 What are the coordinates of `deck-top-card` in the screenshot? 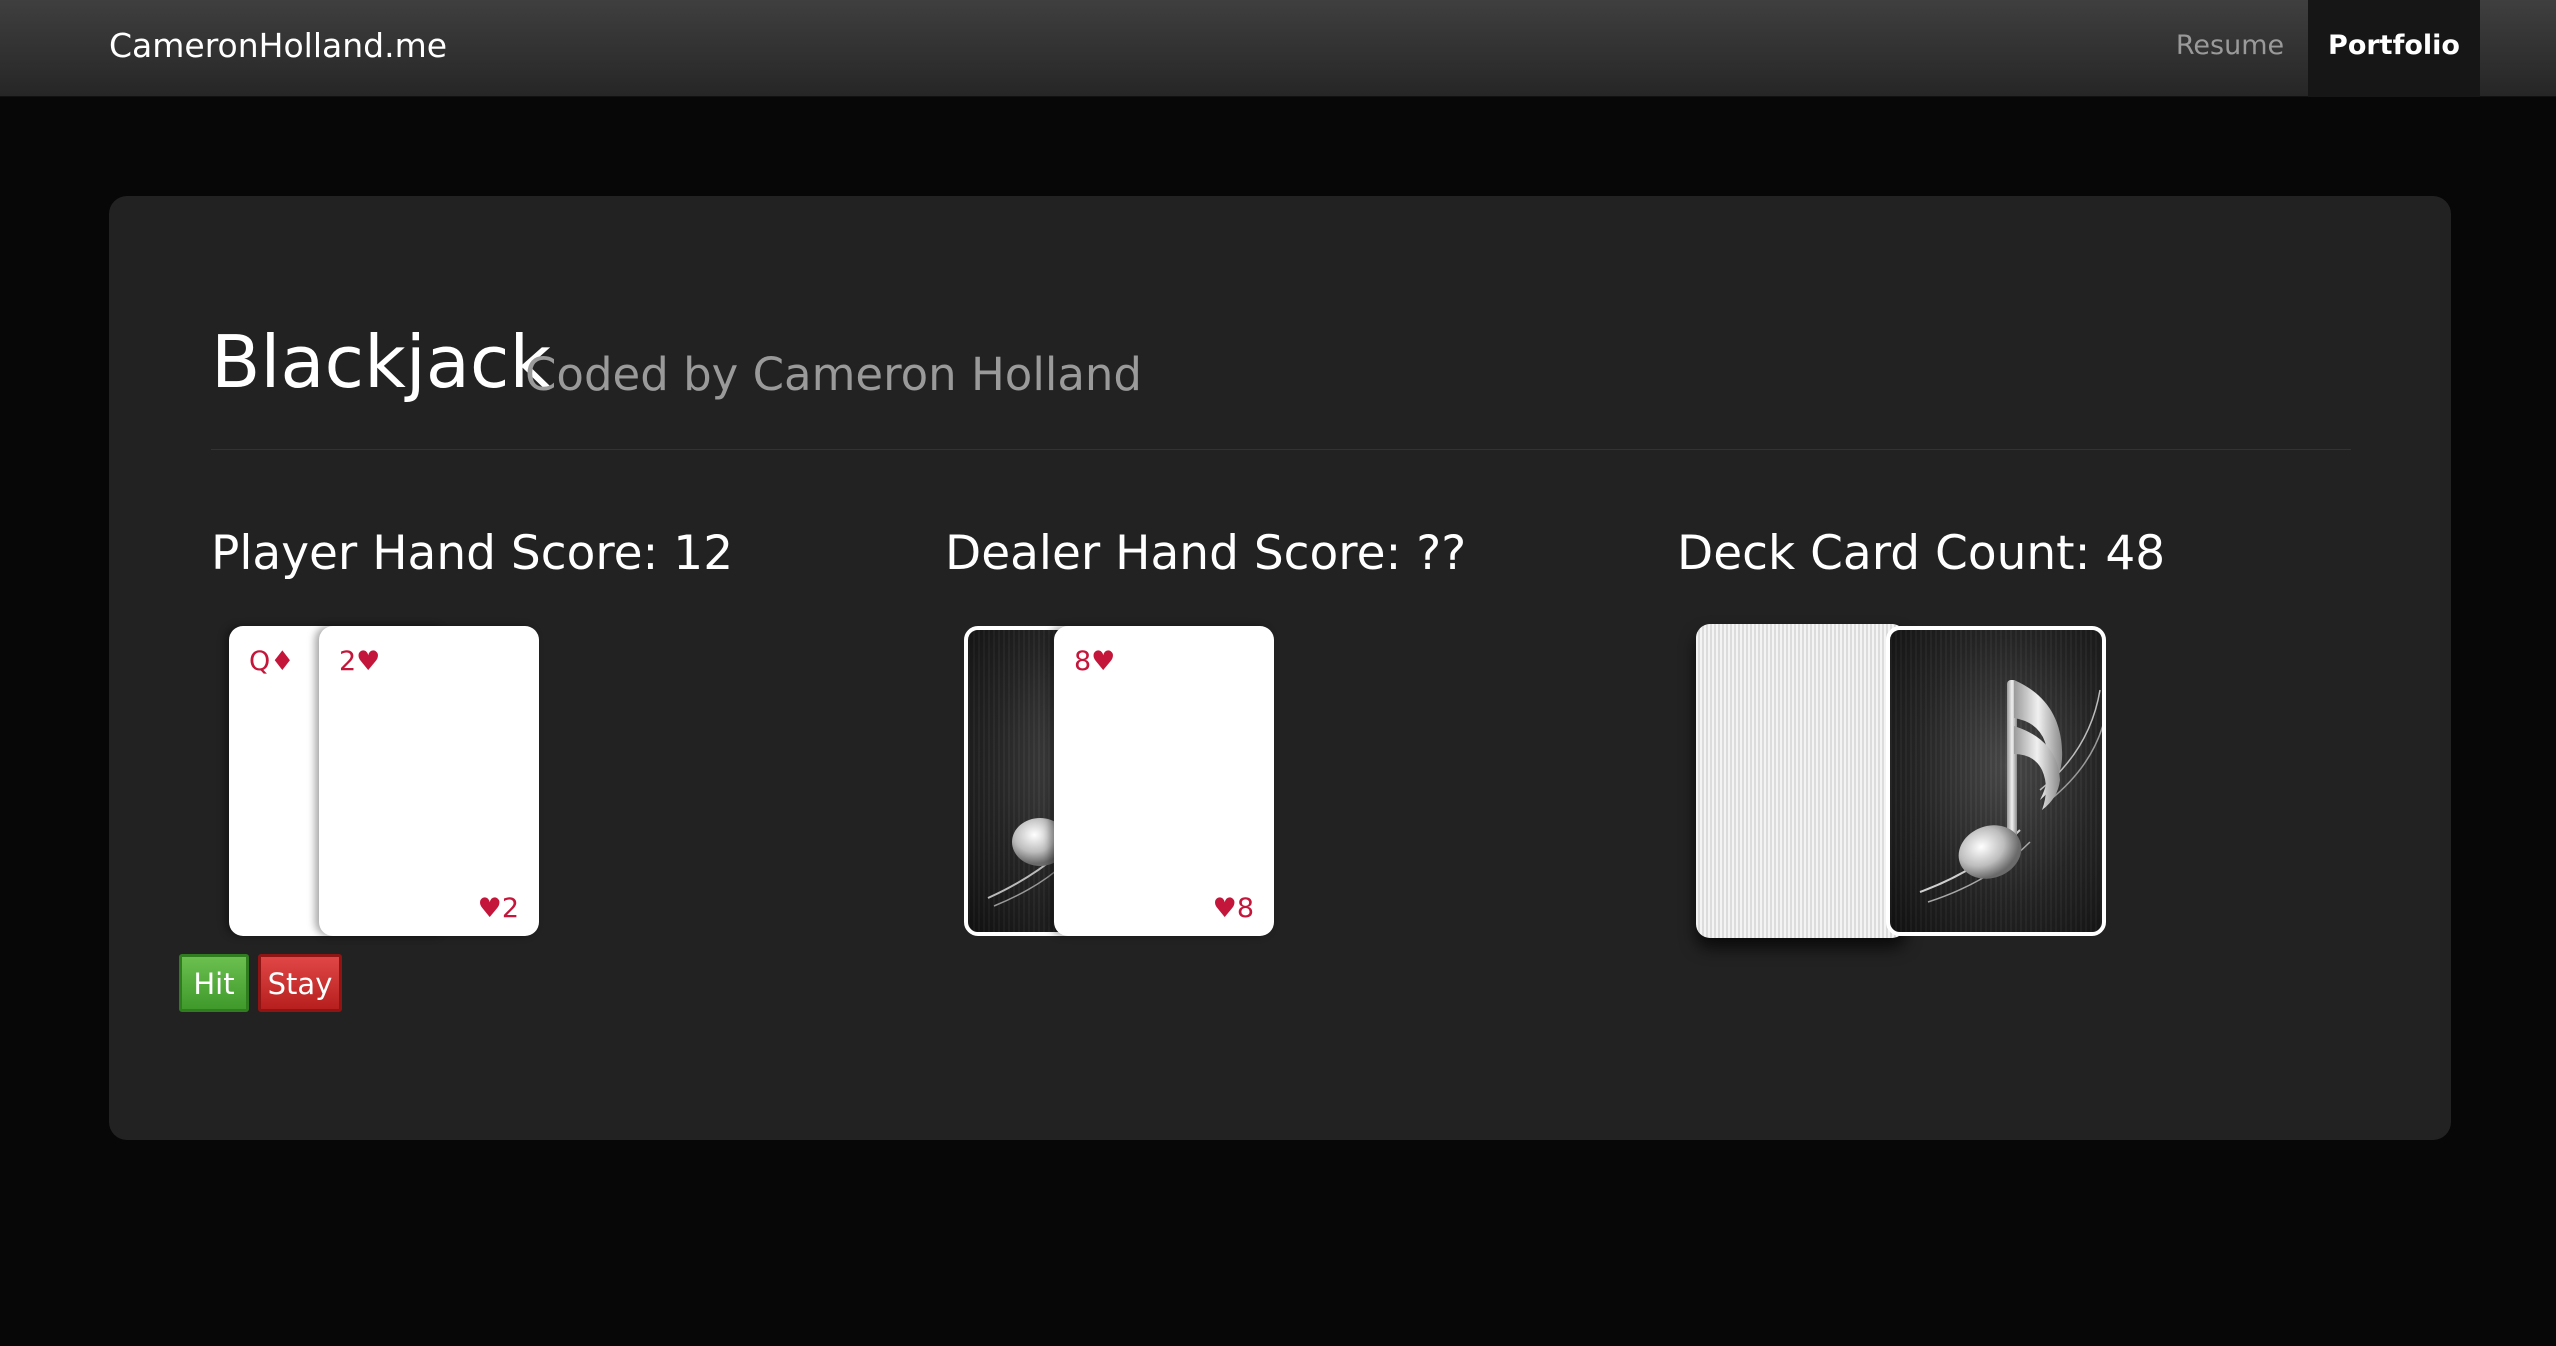 It's located at (1996, 781).